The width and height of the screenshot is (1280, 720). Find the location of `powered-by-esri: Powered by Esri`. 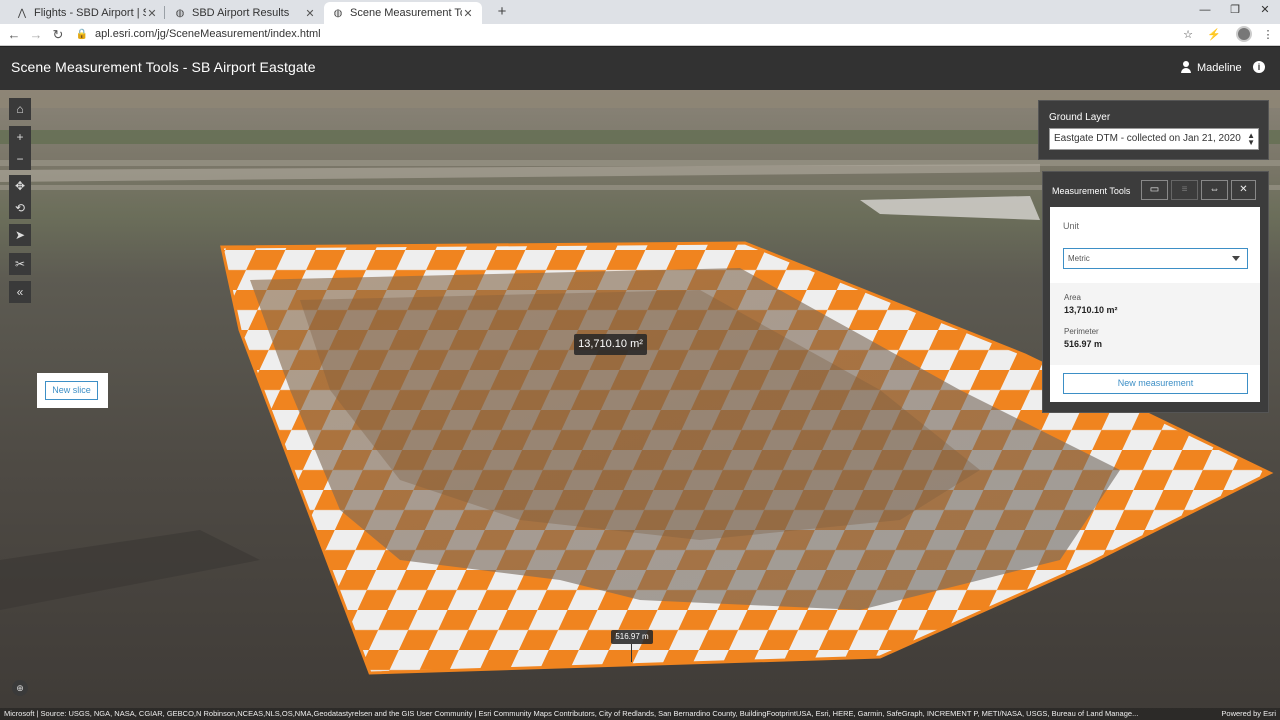

powered-by-esri: Powered by Esri is located at coordinates (1248, 714).